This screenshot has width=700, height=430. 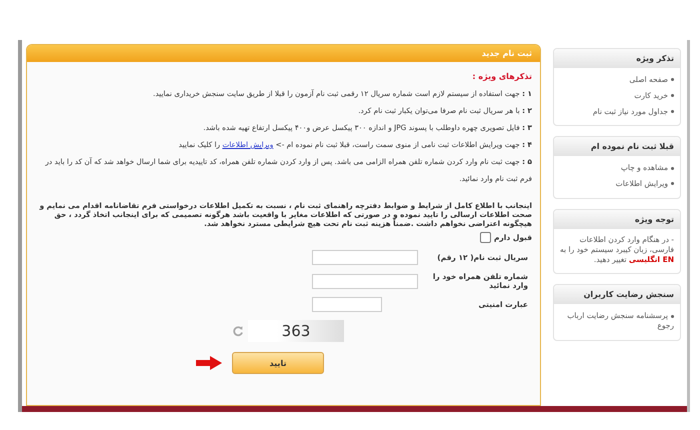 What do you see at coordinates (617, 146) in the screenshot?
I see `panel-title: قبلا ثبت نام نموده ام` at bounding box center [617, 146].